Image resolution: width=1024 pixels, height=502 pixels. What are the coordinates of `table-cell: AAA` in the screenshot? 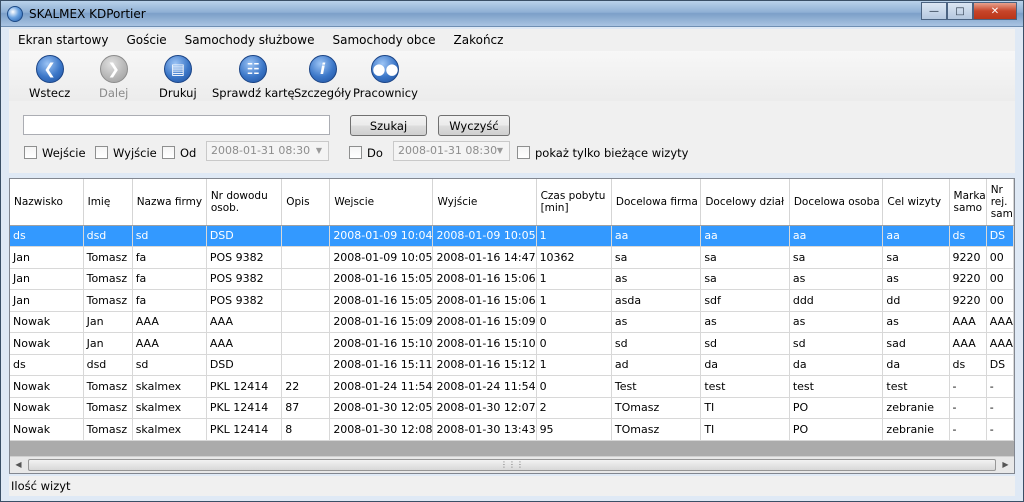 It's located at (1000, 322).